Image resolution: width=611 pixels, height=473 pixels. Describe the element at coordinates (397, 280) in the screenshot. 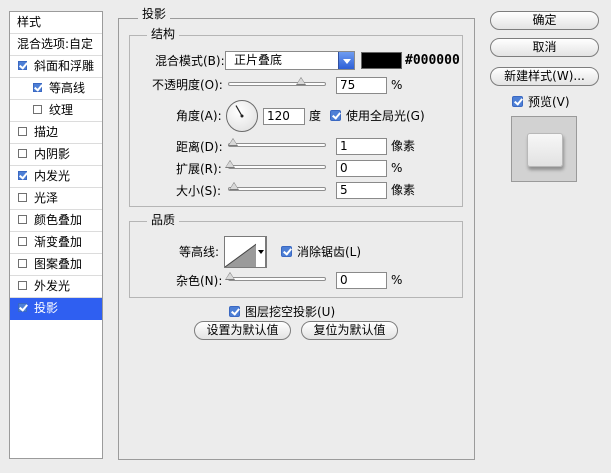

I see `noise-unit: %` at that location.